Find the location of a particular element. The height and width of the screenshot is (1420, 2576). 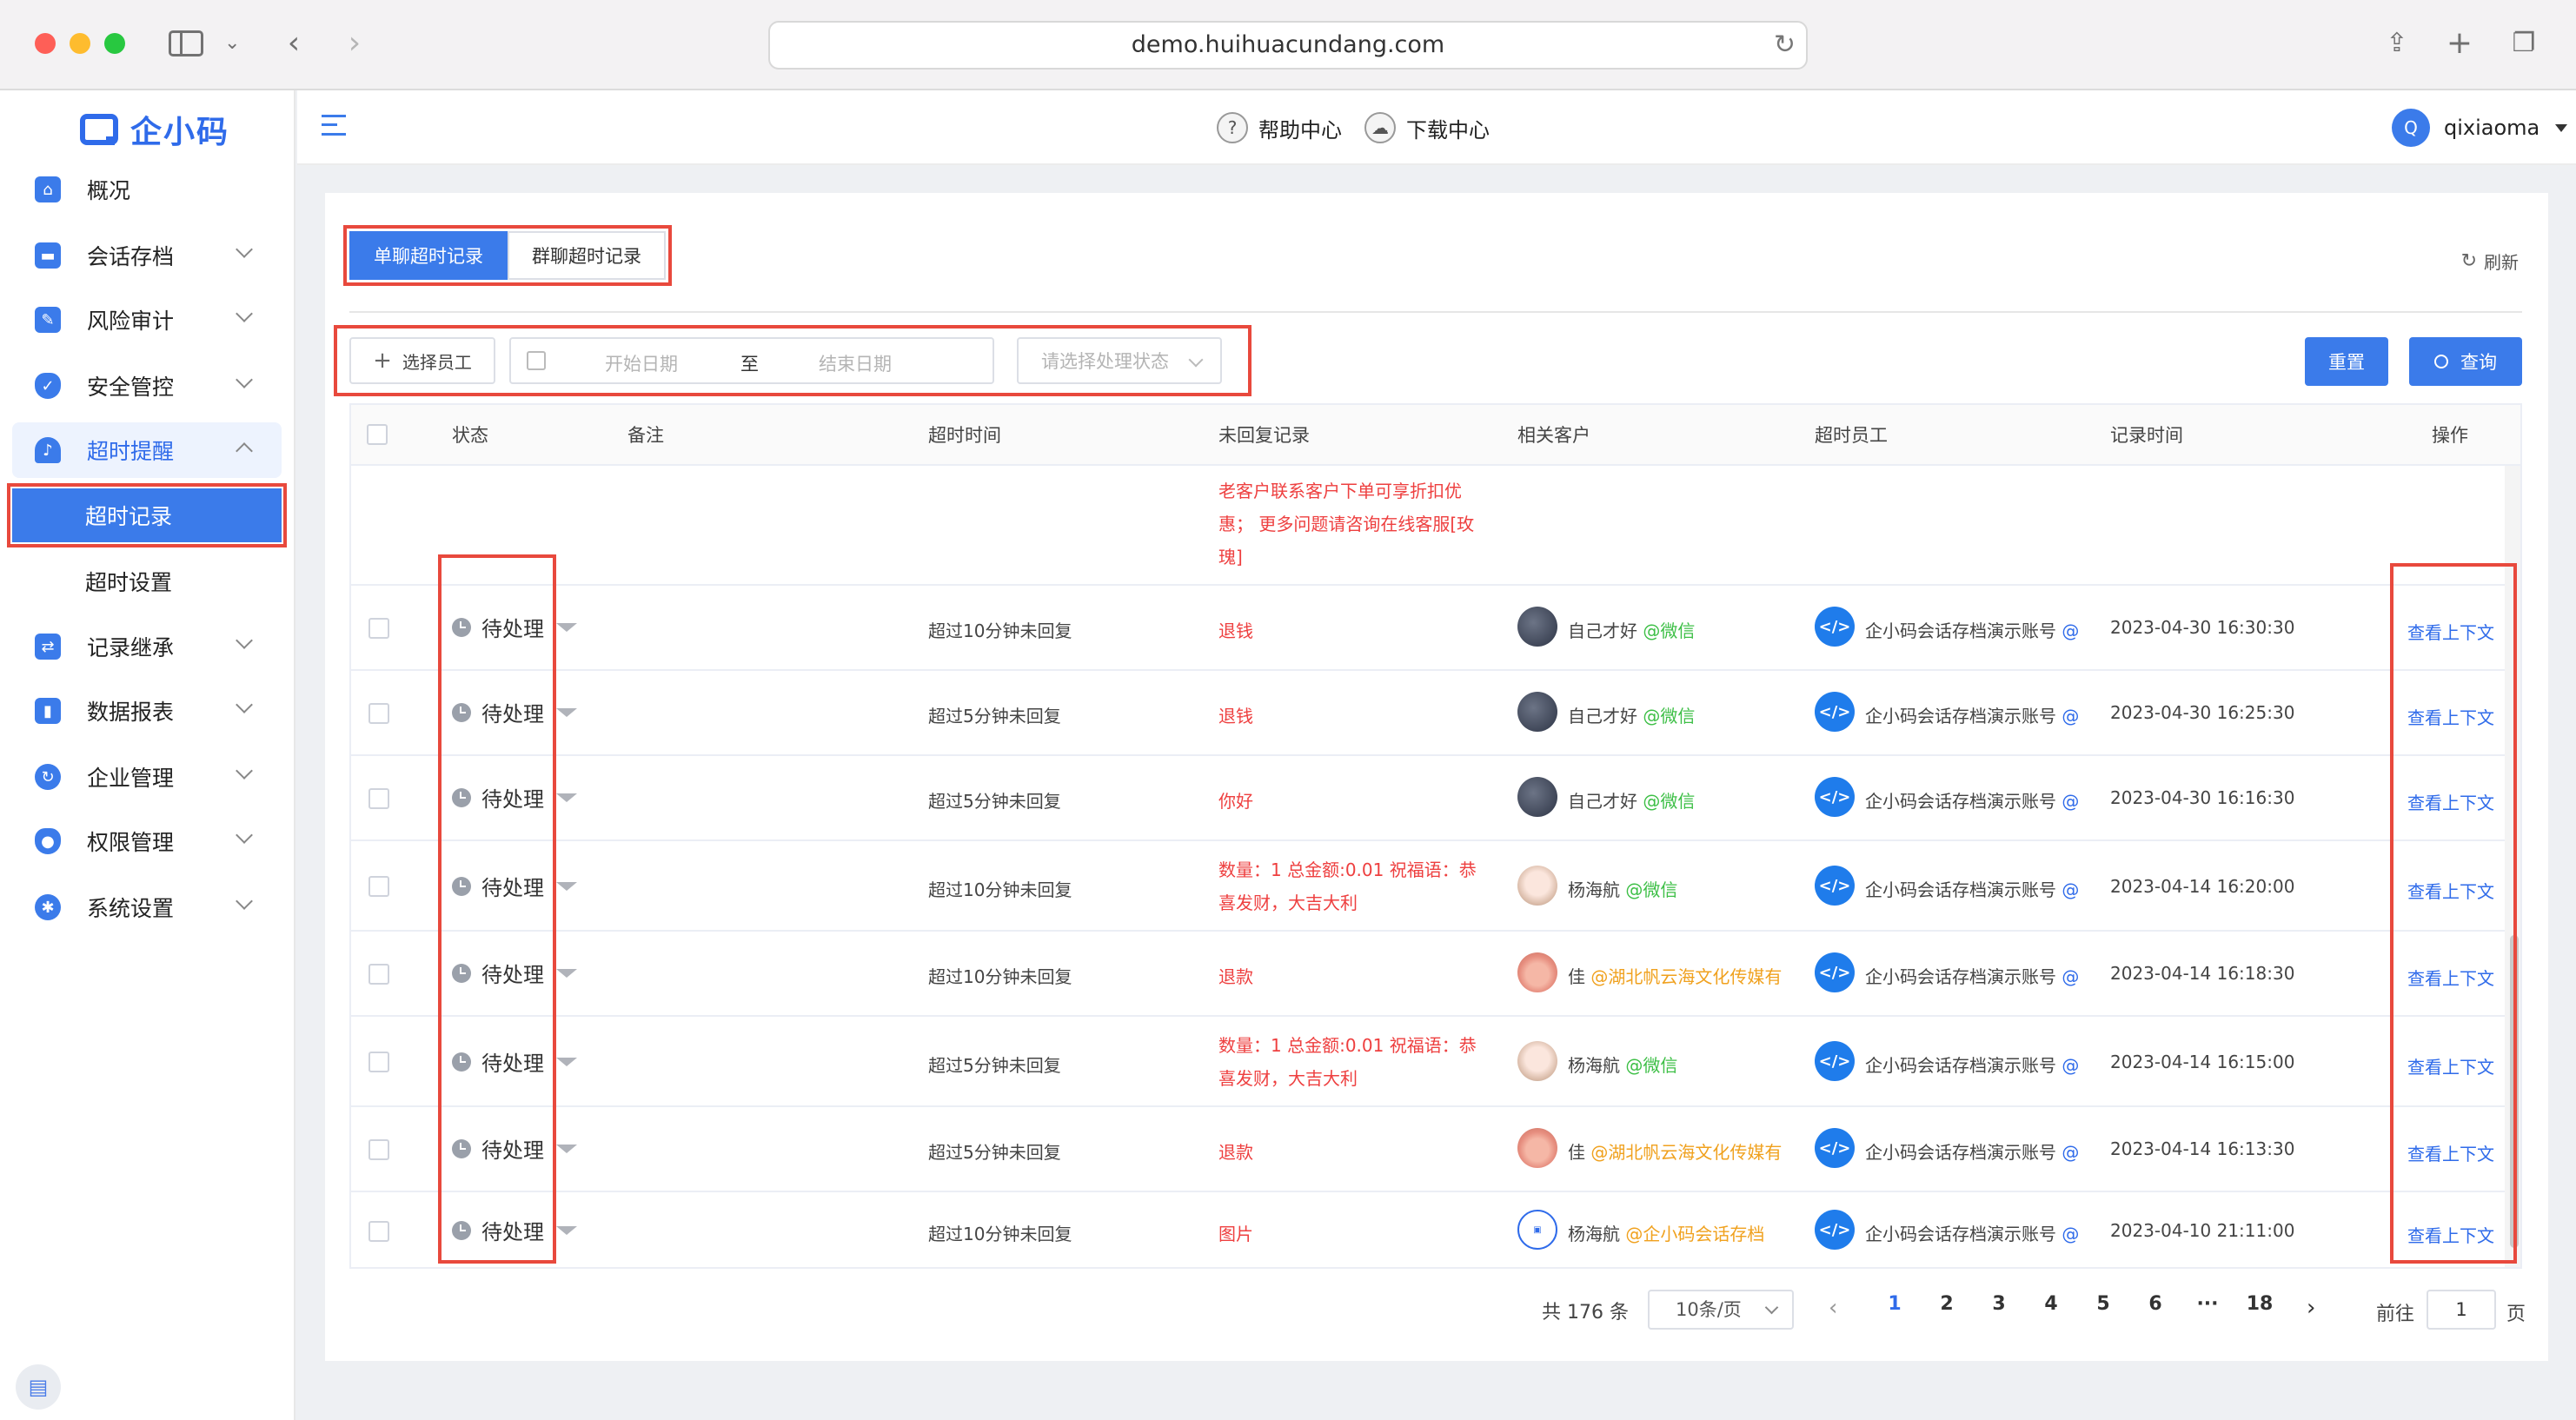

sidebar-subitem-timeout-records: 超时记录 is located at coordinates (147, 515).